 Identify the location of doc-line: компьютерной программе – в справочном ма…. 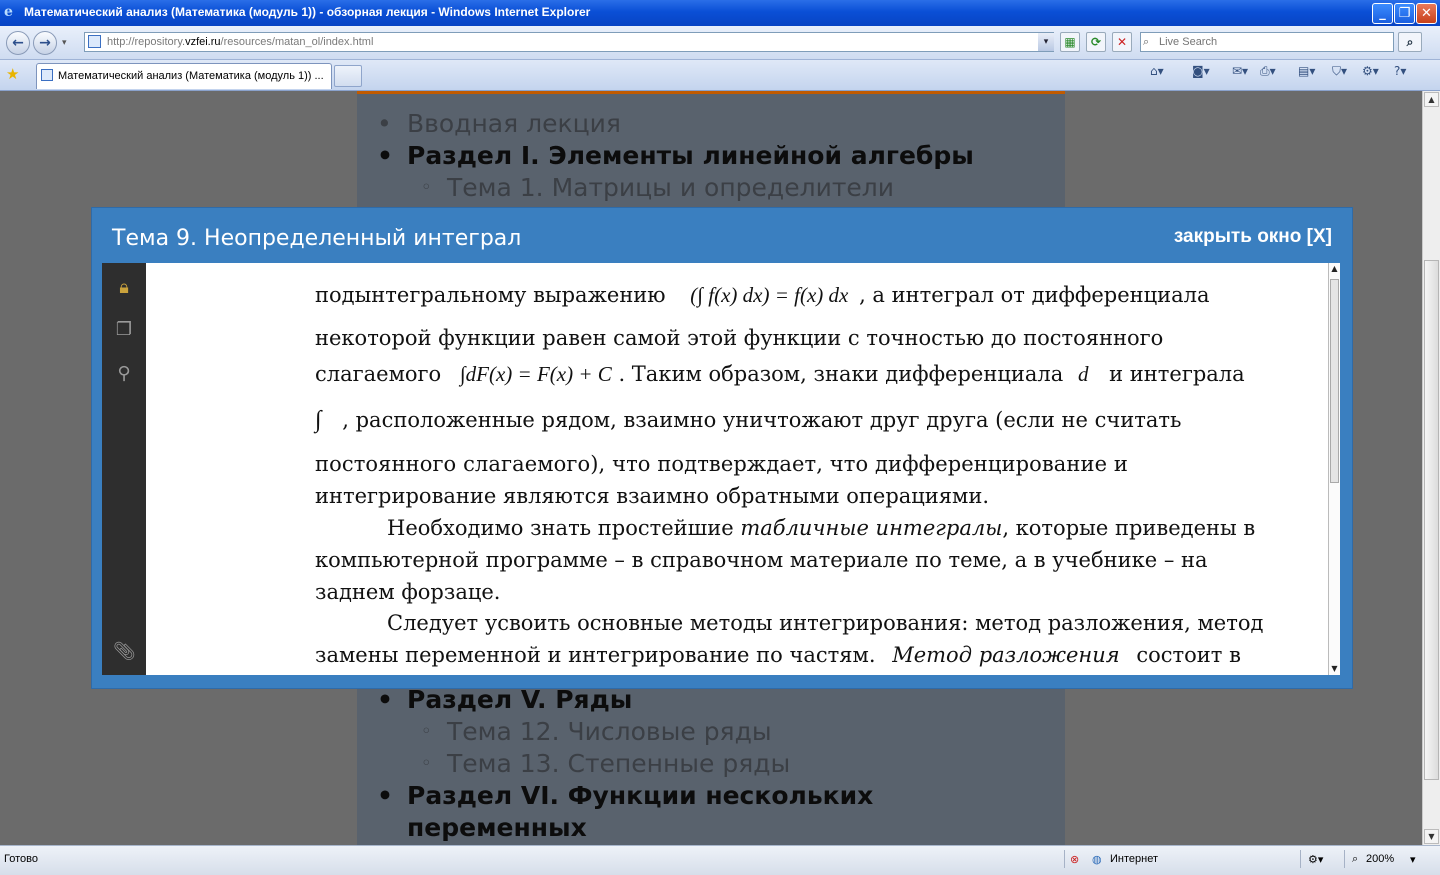
(761, 560).